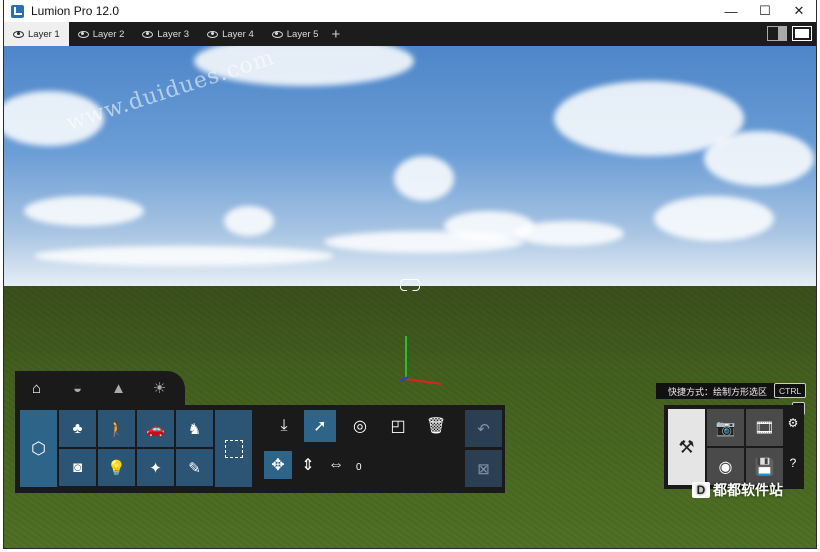 This screenshot has width=820, height=552. I want to click on effects-icon: ◙, so click(77, 467).